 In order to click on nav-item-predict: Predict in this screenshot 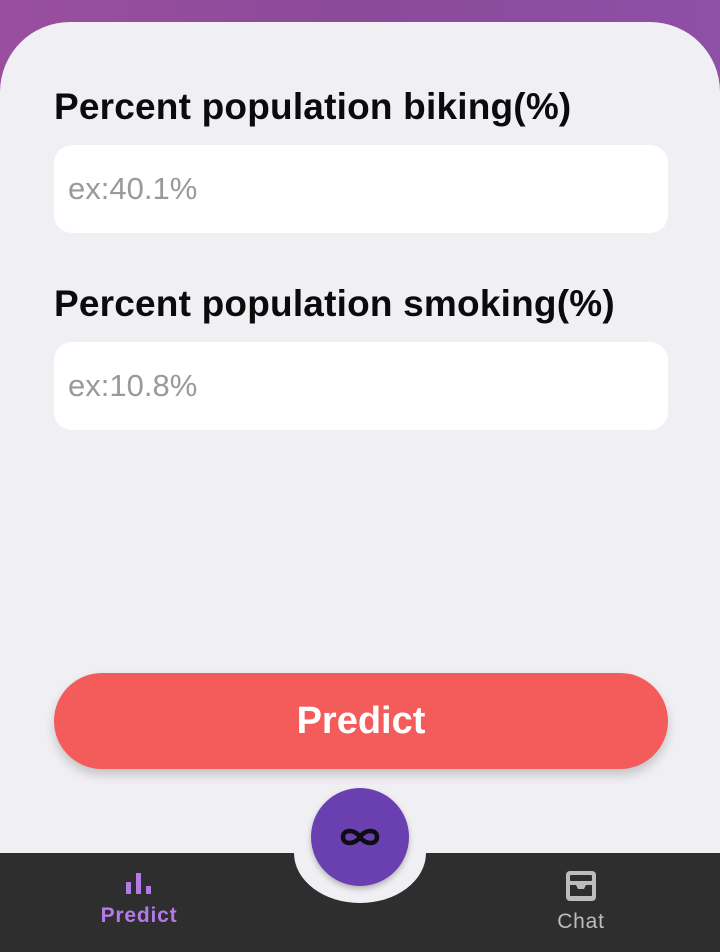, I will do `click(139, 908)`.